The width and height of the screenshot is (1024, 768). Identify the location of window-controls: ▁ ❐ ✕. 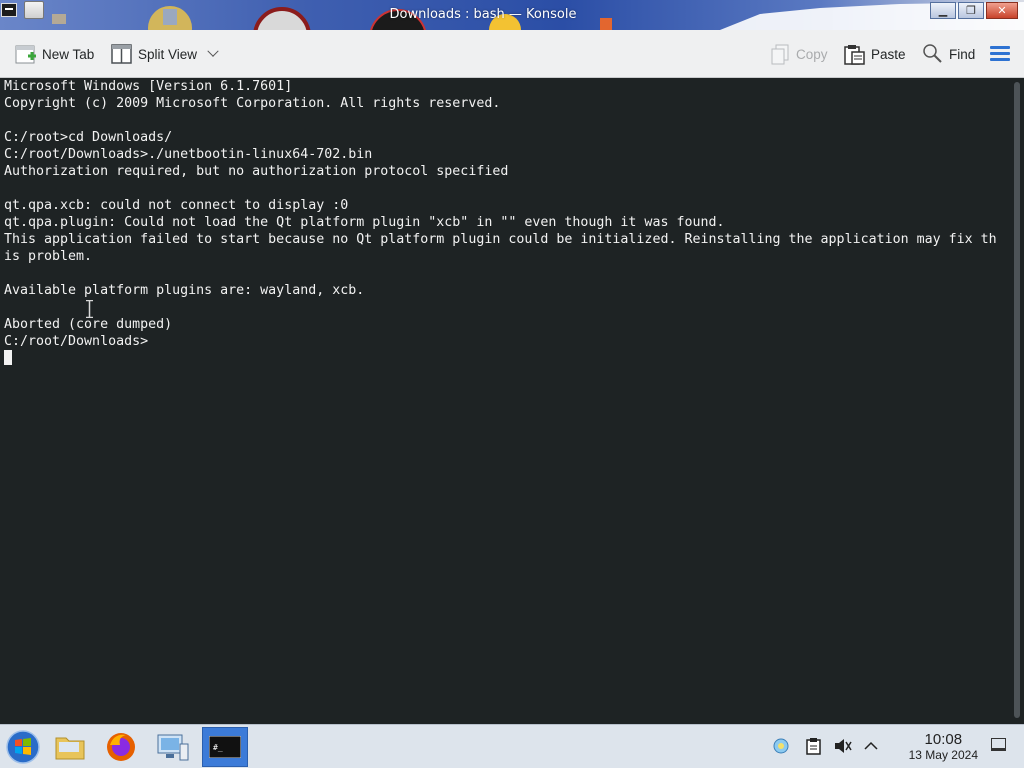
(973, 10).